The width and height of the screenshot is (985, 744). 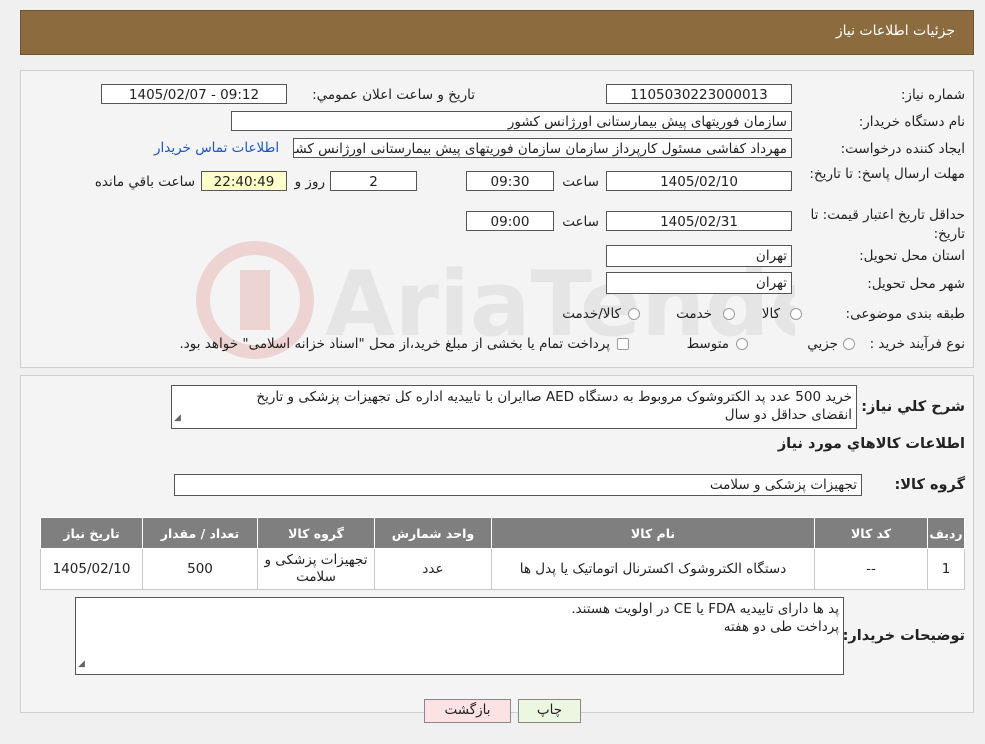 What do you see at coordinates (699, 283) in the screenshot?
I see `city-field: تهران` at bounding box center [699, 283].